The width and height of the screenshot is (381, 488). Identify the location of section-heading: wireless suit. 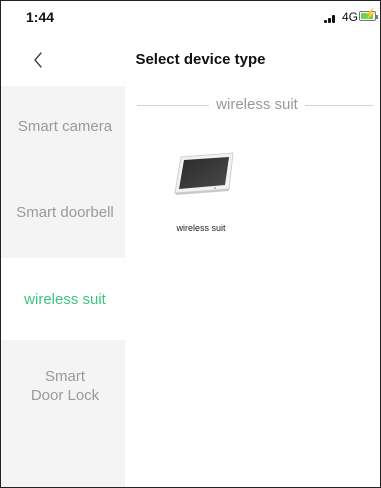
(255, 105).